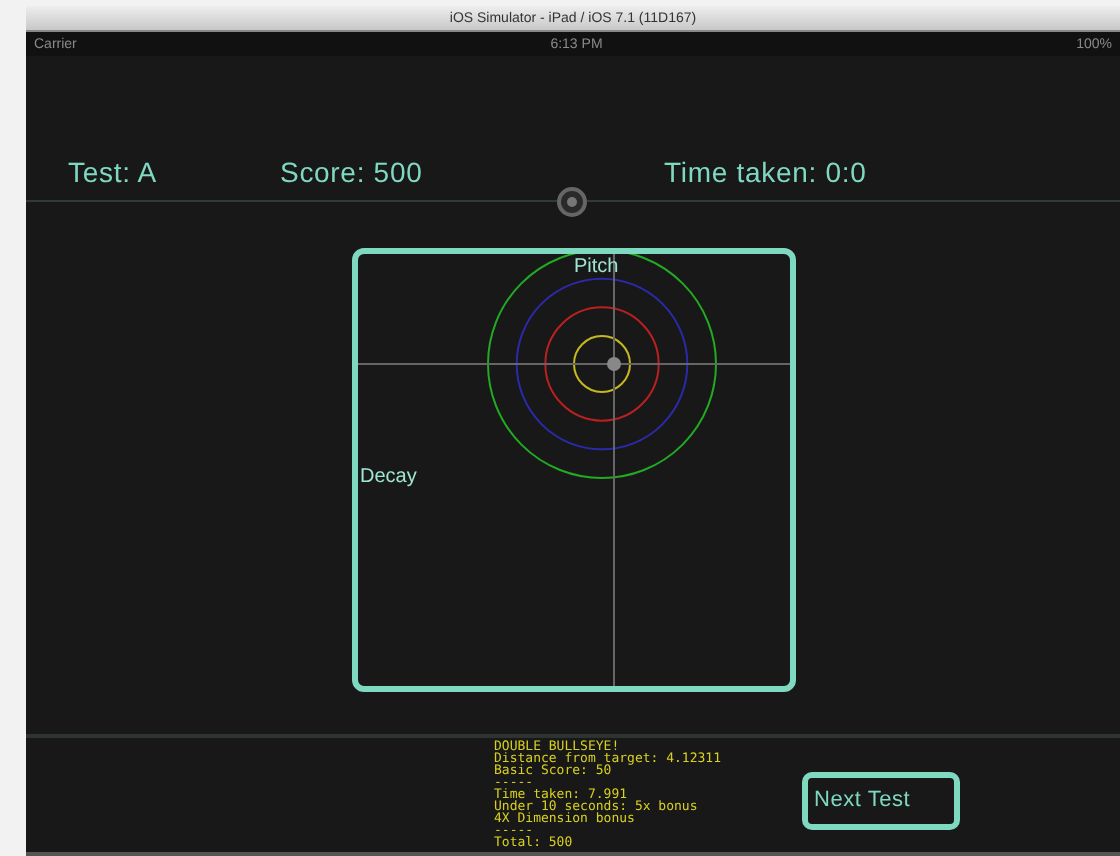  Describe the element at coordinates (388, 478) in the screenshot. I see `decay-label: Decay` at that location.